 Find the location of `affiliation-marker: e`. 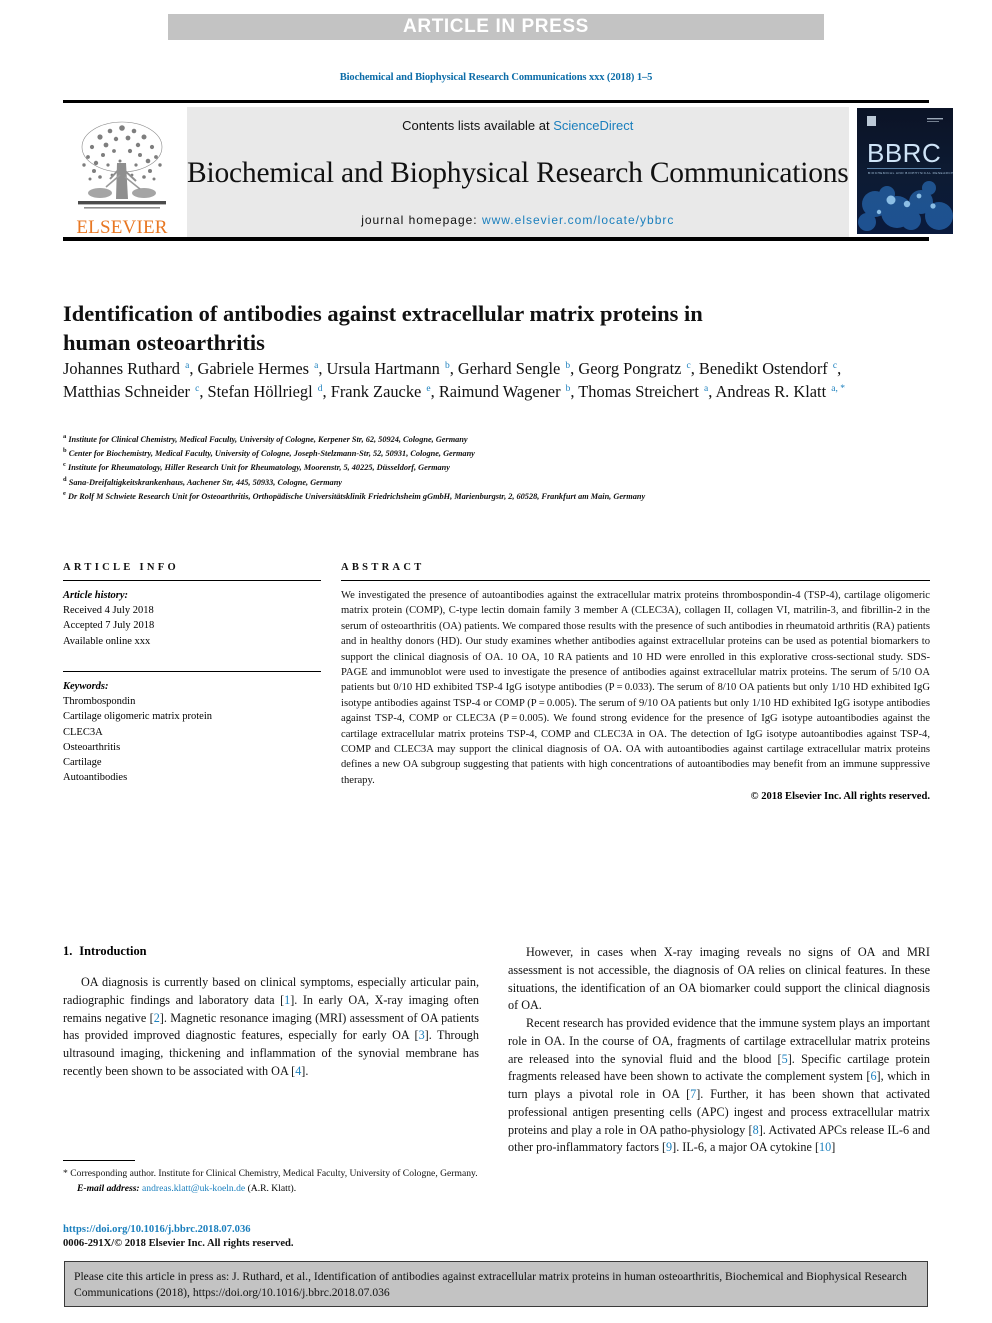

affiliation-marker: e is located at coordinates (64, 493).